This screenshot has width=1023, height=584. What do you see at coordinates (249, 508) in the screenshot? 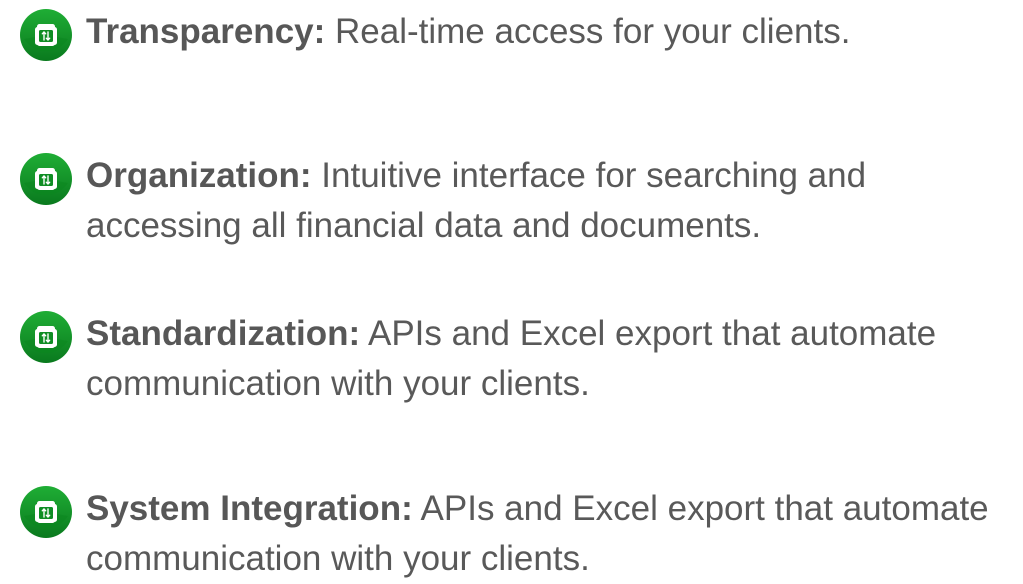
I see `feature-title: System Integration:` at bounding box center [249, 508].